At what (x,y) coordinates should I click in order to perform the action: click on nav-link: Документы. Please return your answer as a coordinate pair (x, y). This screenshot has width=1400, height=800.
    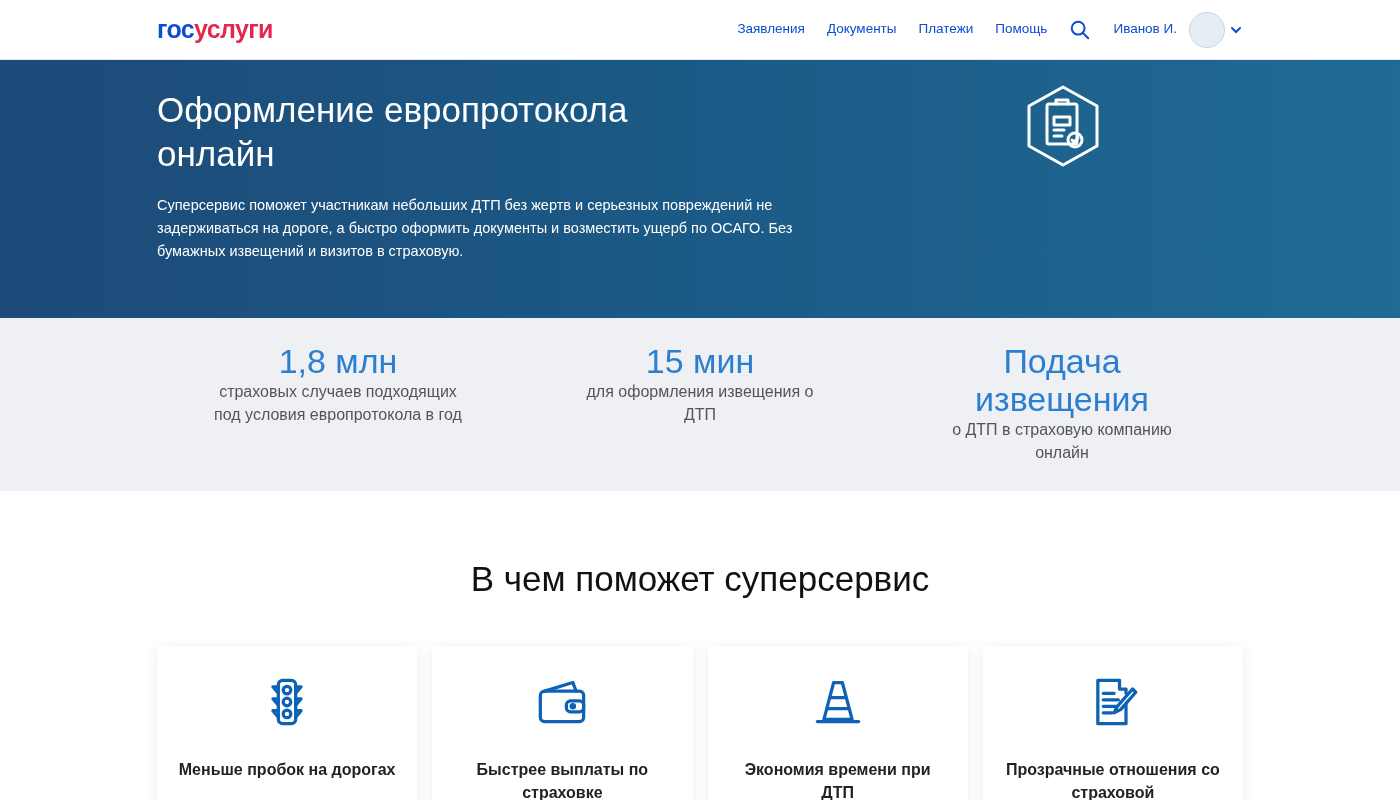
    Looking at the image, I should click on (861, 29).